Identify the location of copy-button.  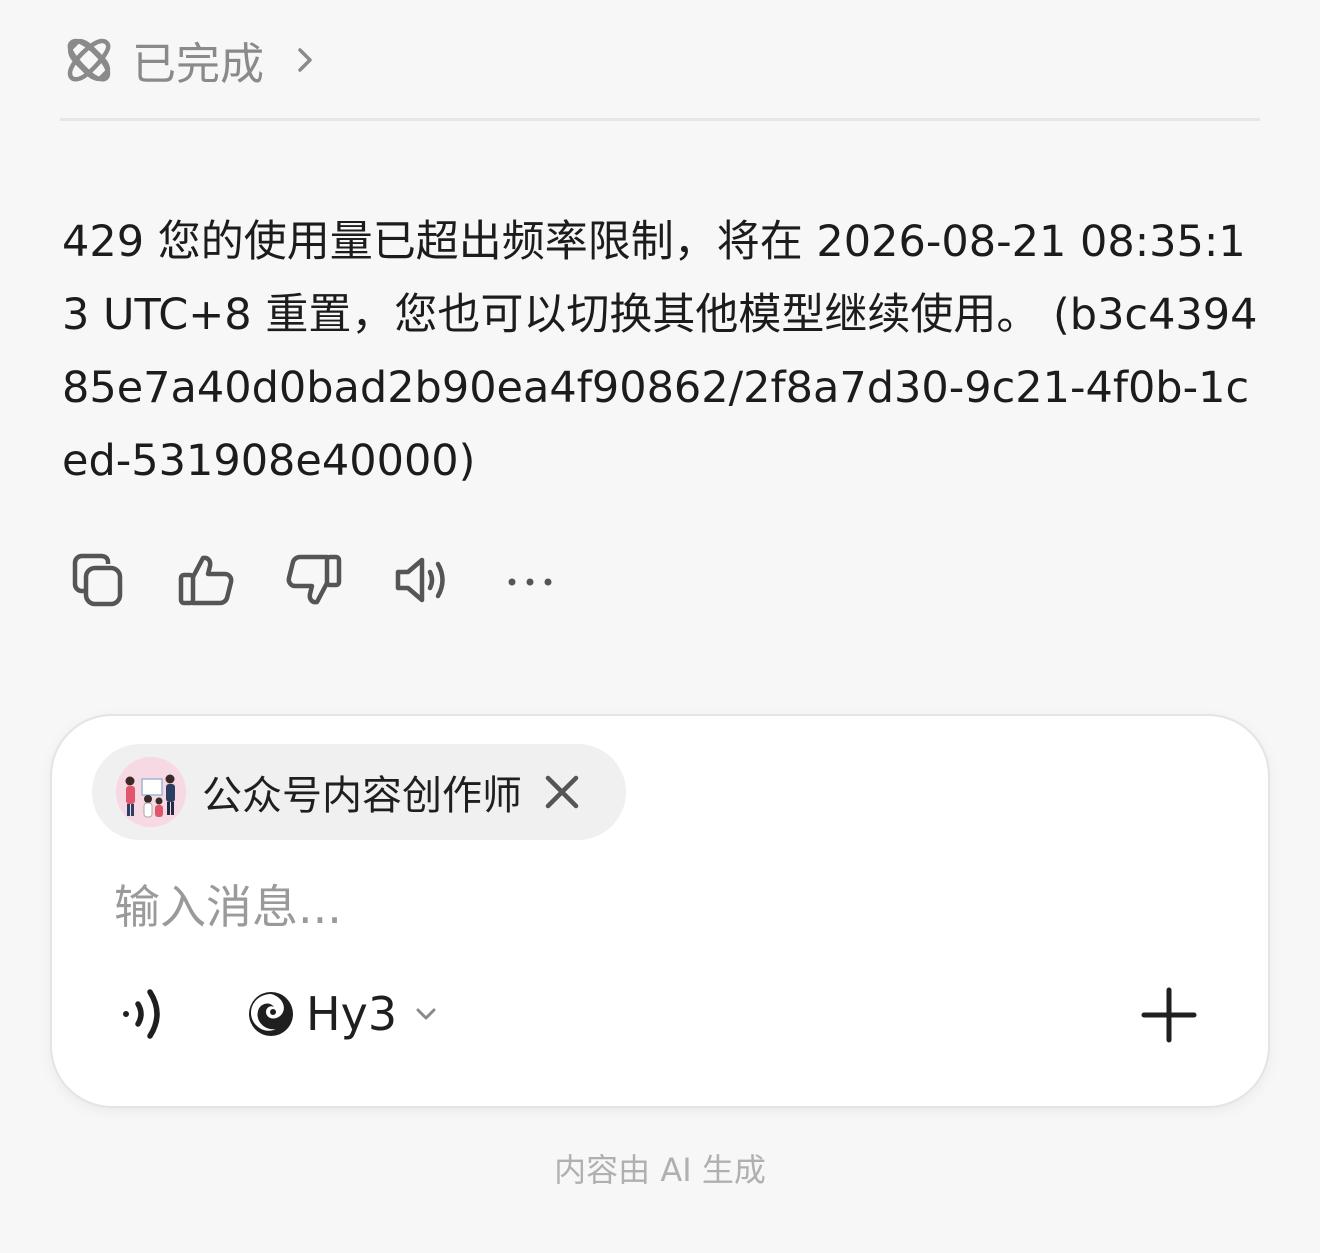
(98, 580).